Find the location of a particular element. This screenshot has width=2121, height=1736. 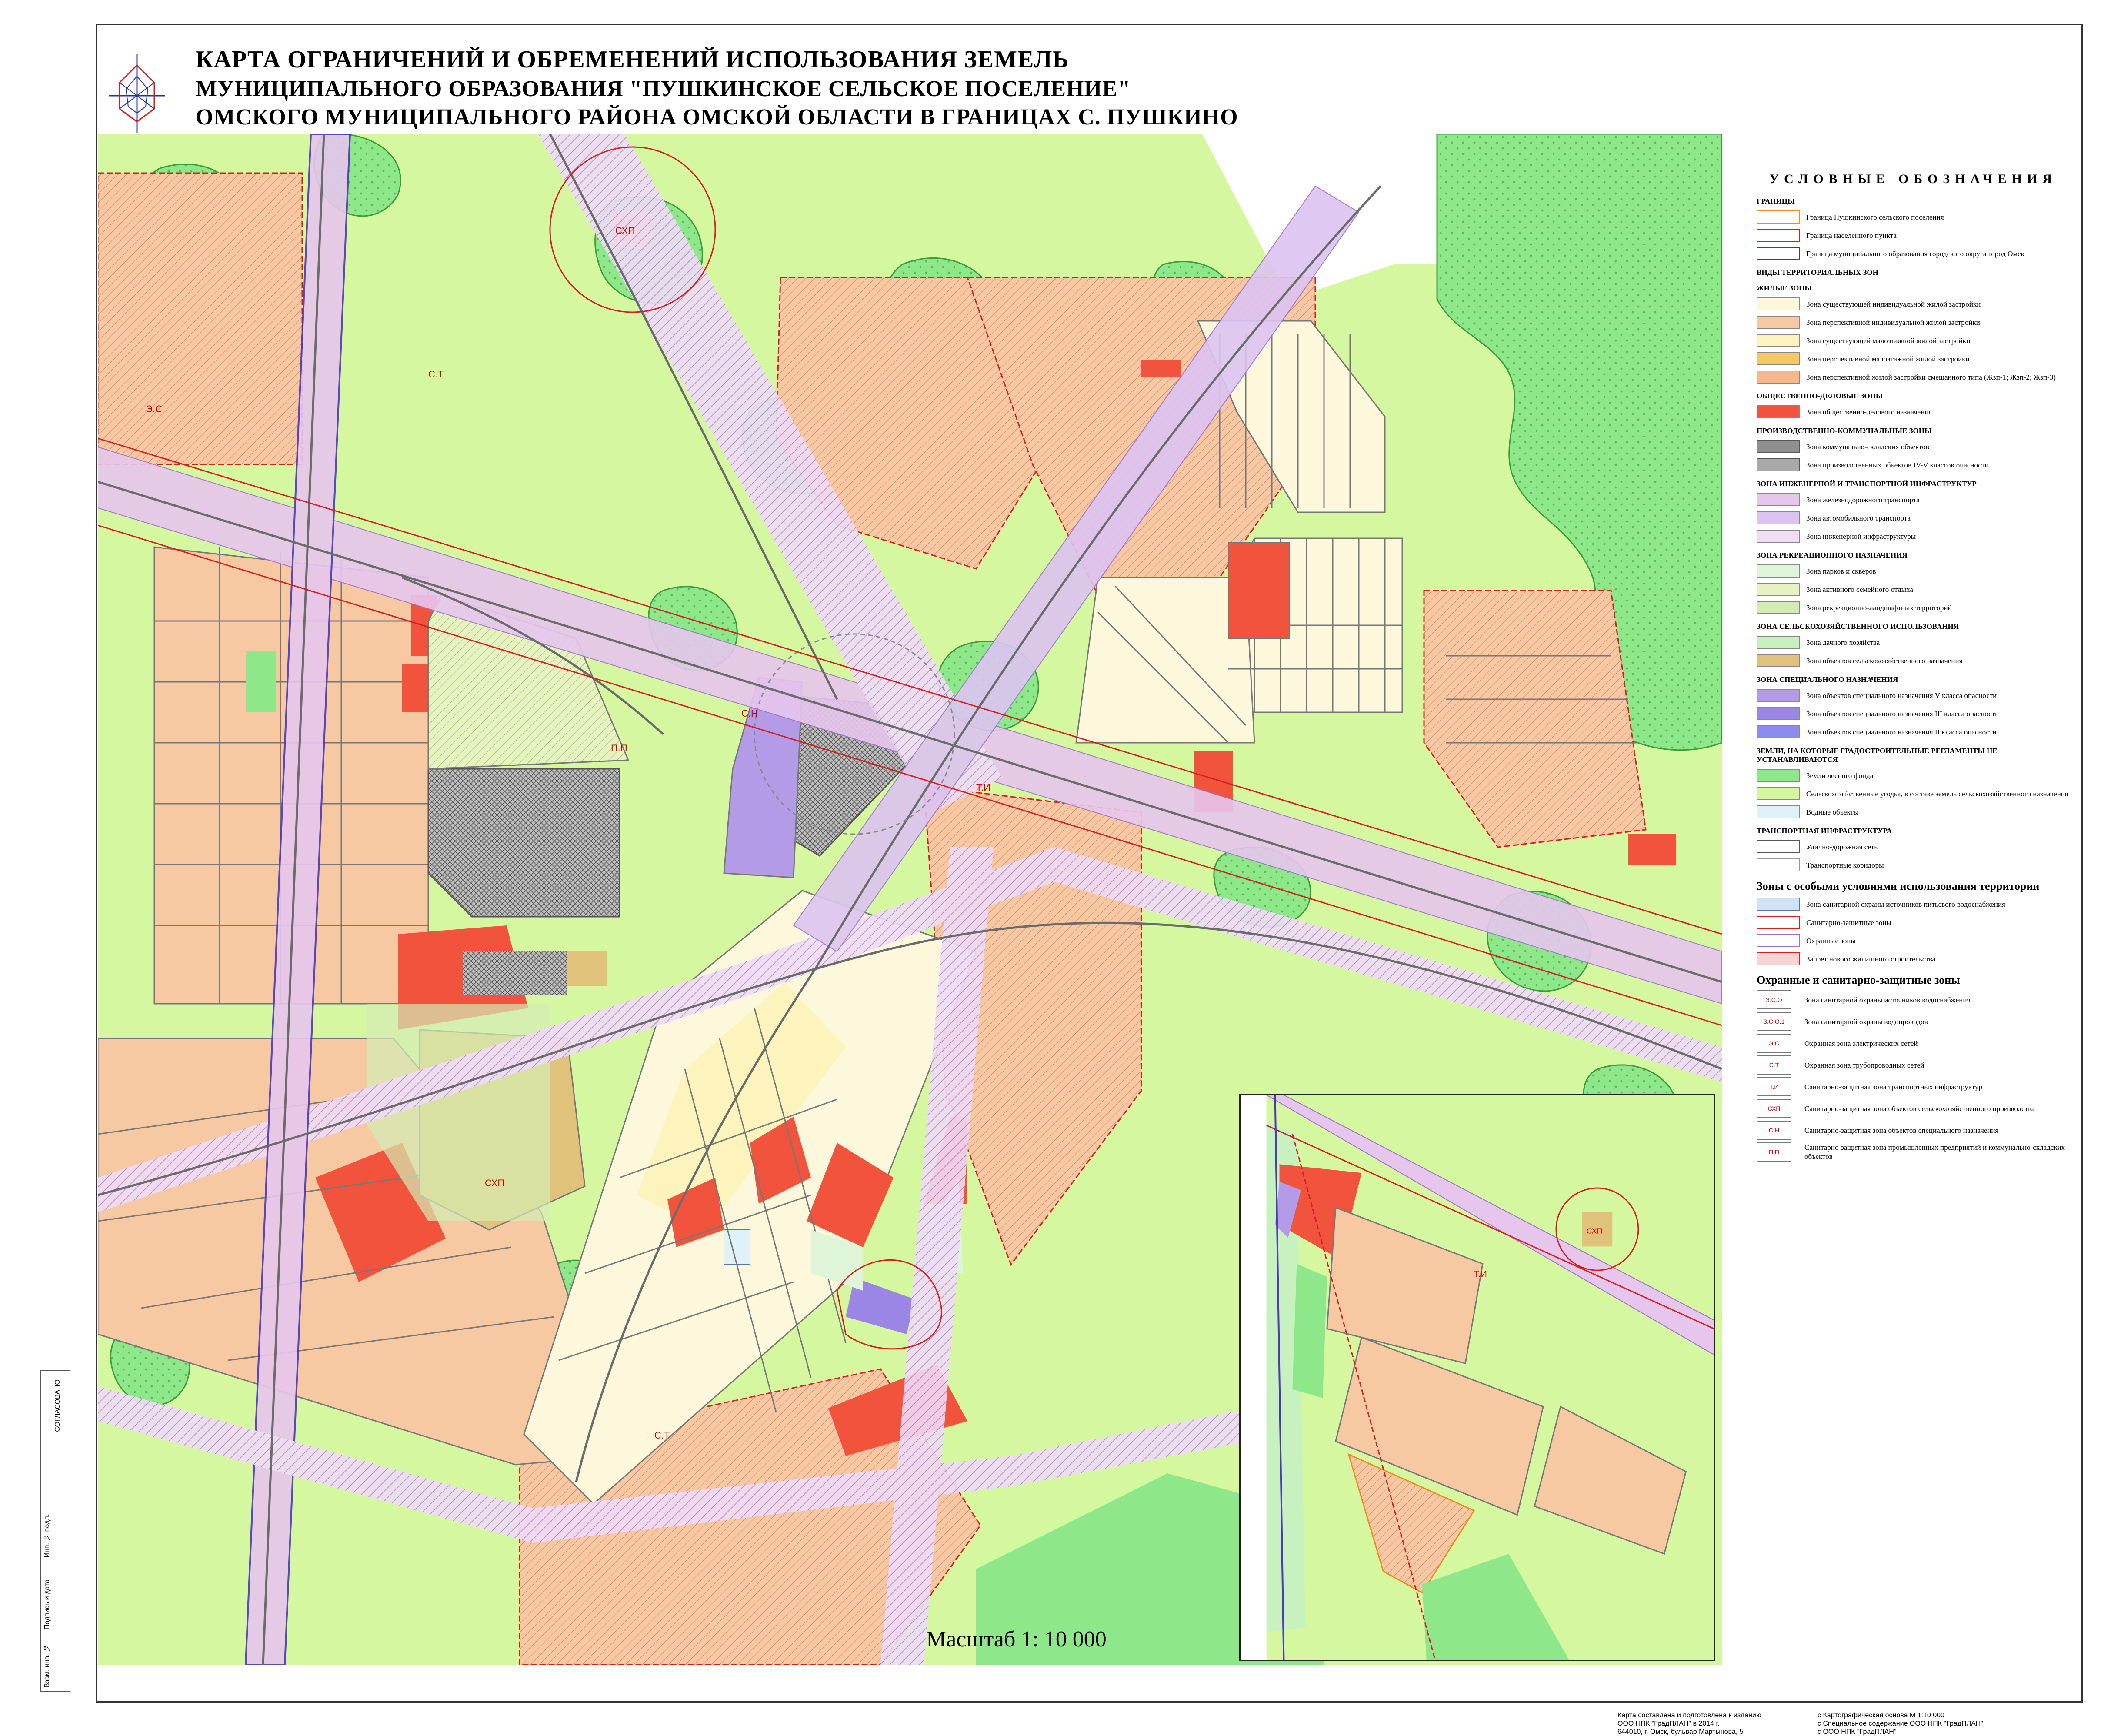

legend-item-label: Санитарно-защитные зоны is located at coordinates (1848, 922).